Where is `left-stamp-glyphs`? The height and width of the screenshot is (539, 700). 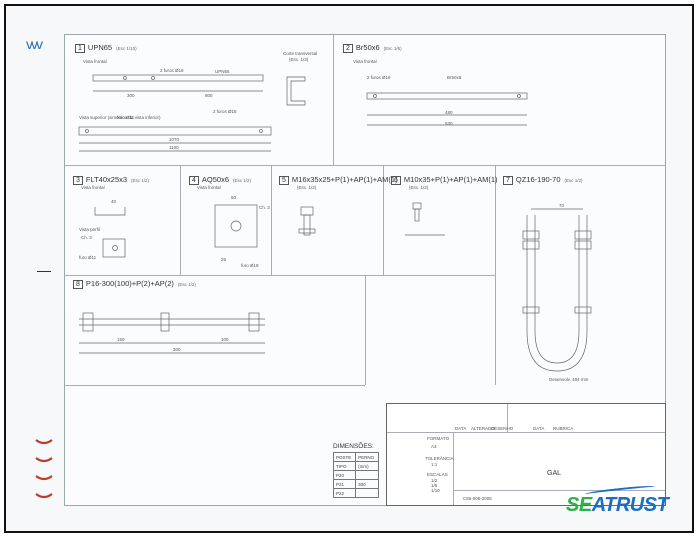 left-stamp-glyphs is located at coordinates (44, 469).